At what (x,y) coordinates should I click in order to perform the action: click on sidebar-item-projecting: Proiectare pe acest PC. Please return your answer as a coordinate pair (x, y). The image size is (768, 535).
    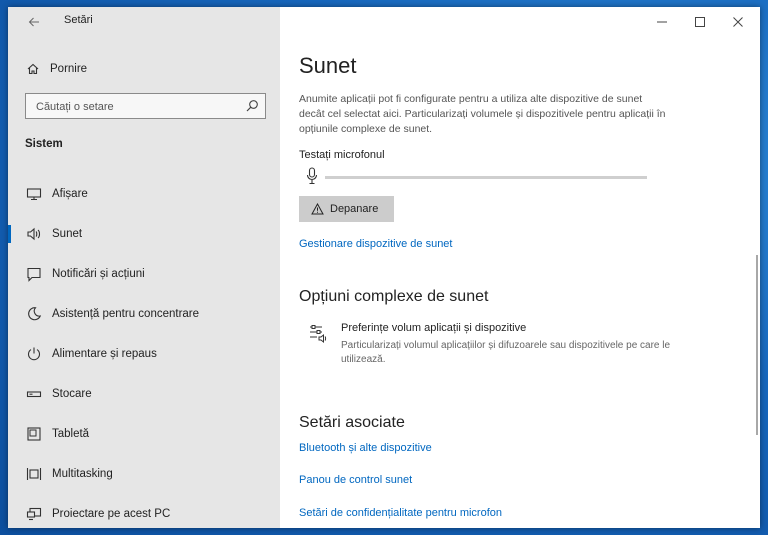
    Looking at the image, I should click on (144, 512).